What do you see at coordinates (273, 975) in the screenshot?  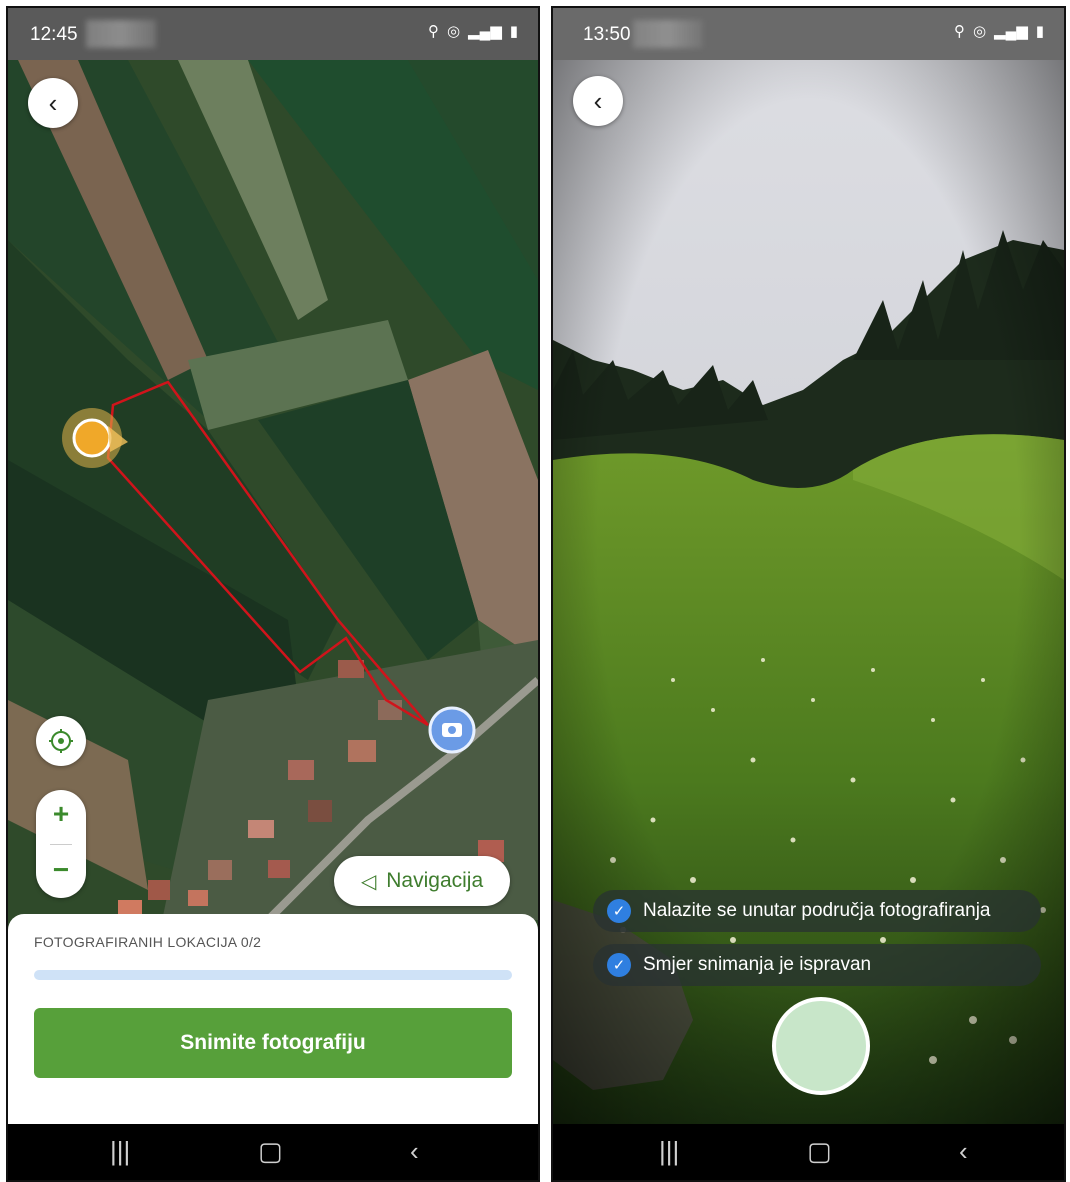 I see `progress-bar` at bounding box center [273, 975].